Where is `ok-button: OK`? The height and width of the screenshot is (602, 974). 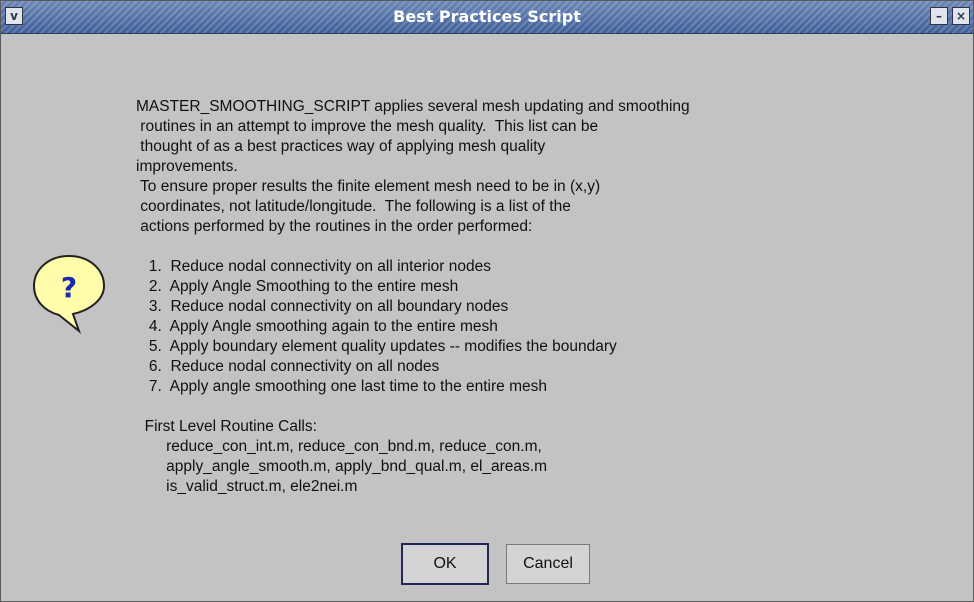 ok-button: OK is located at coordinates (445, 564).